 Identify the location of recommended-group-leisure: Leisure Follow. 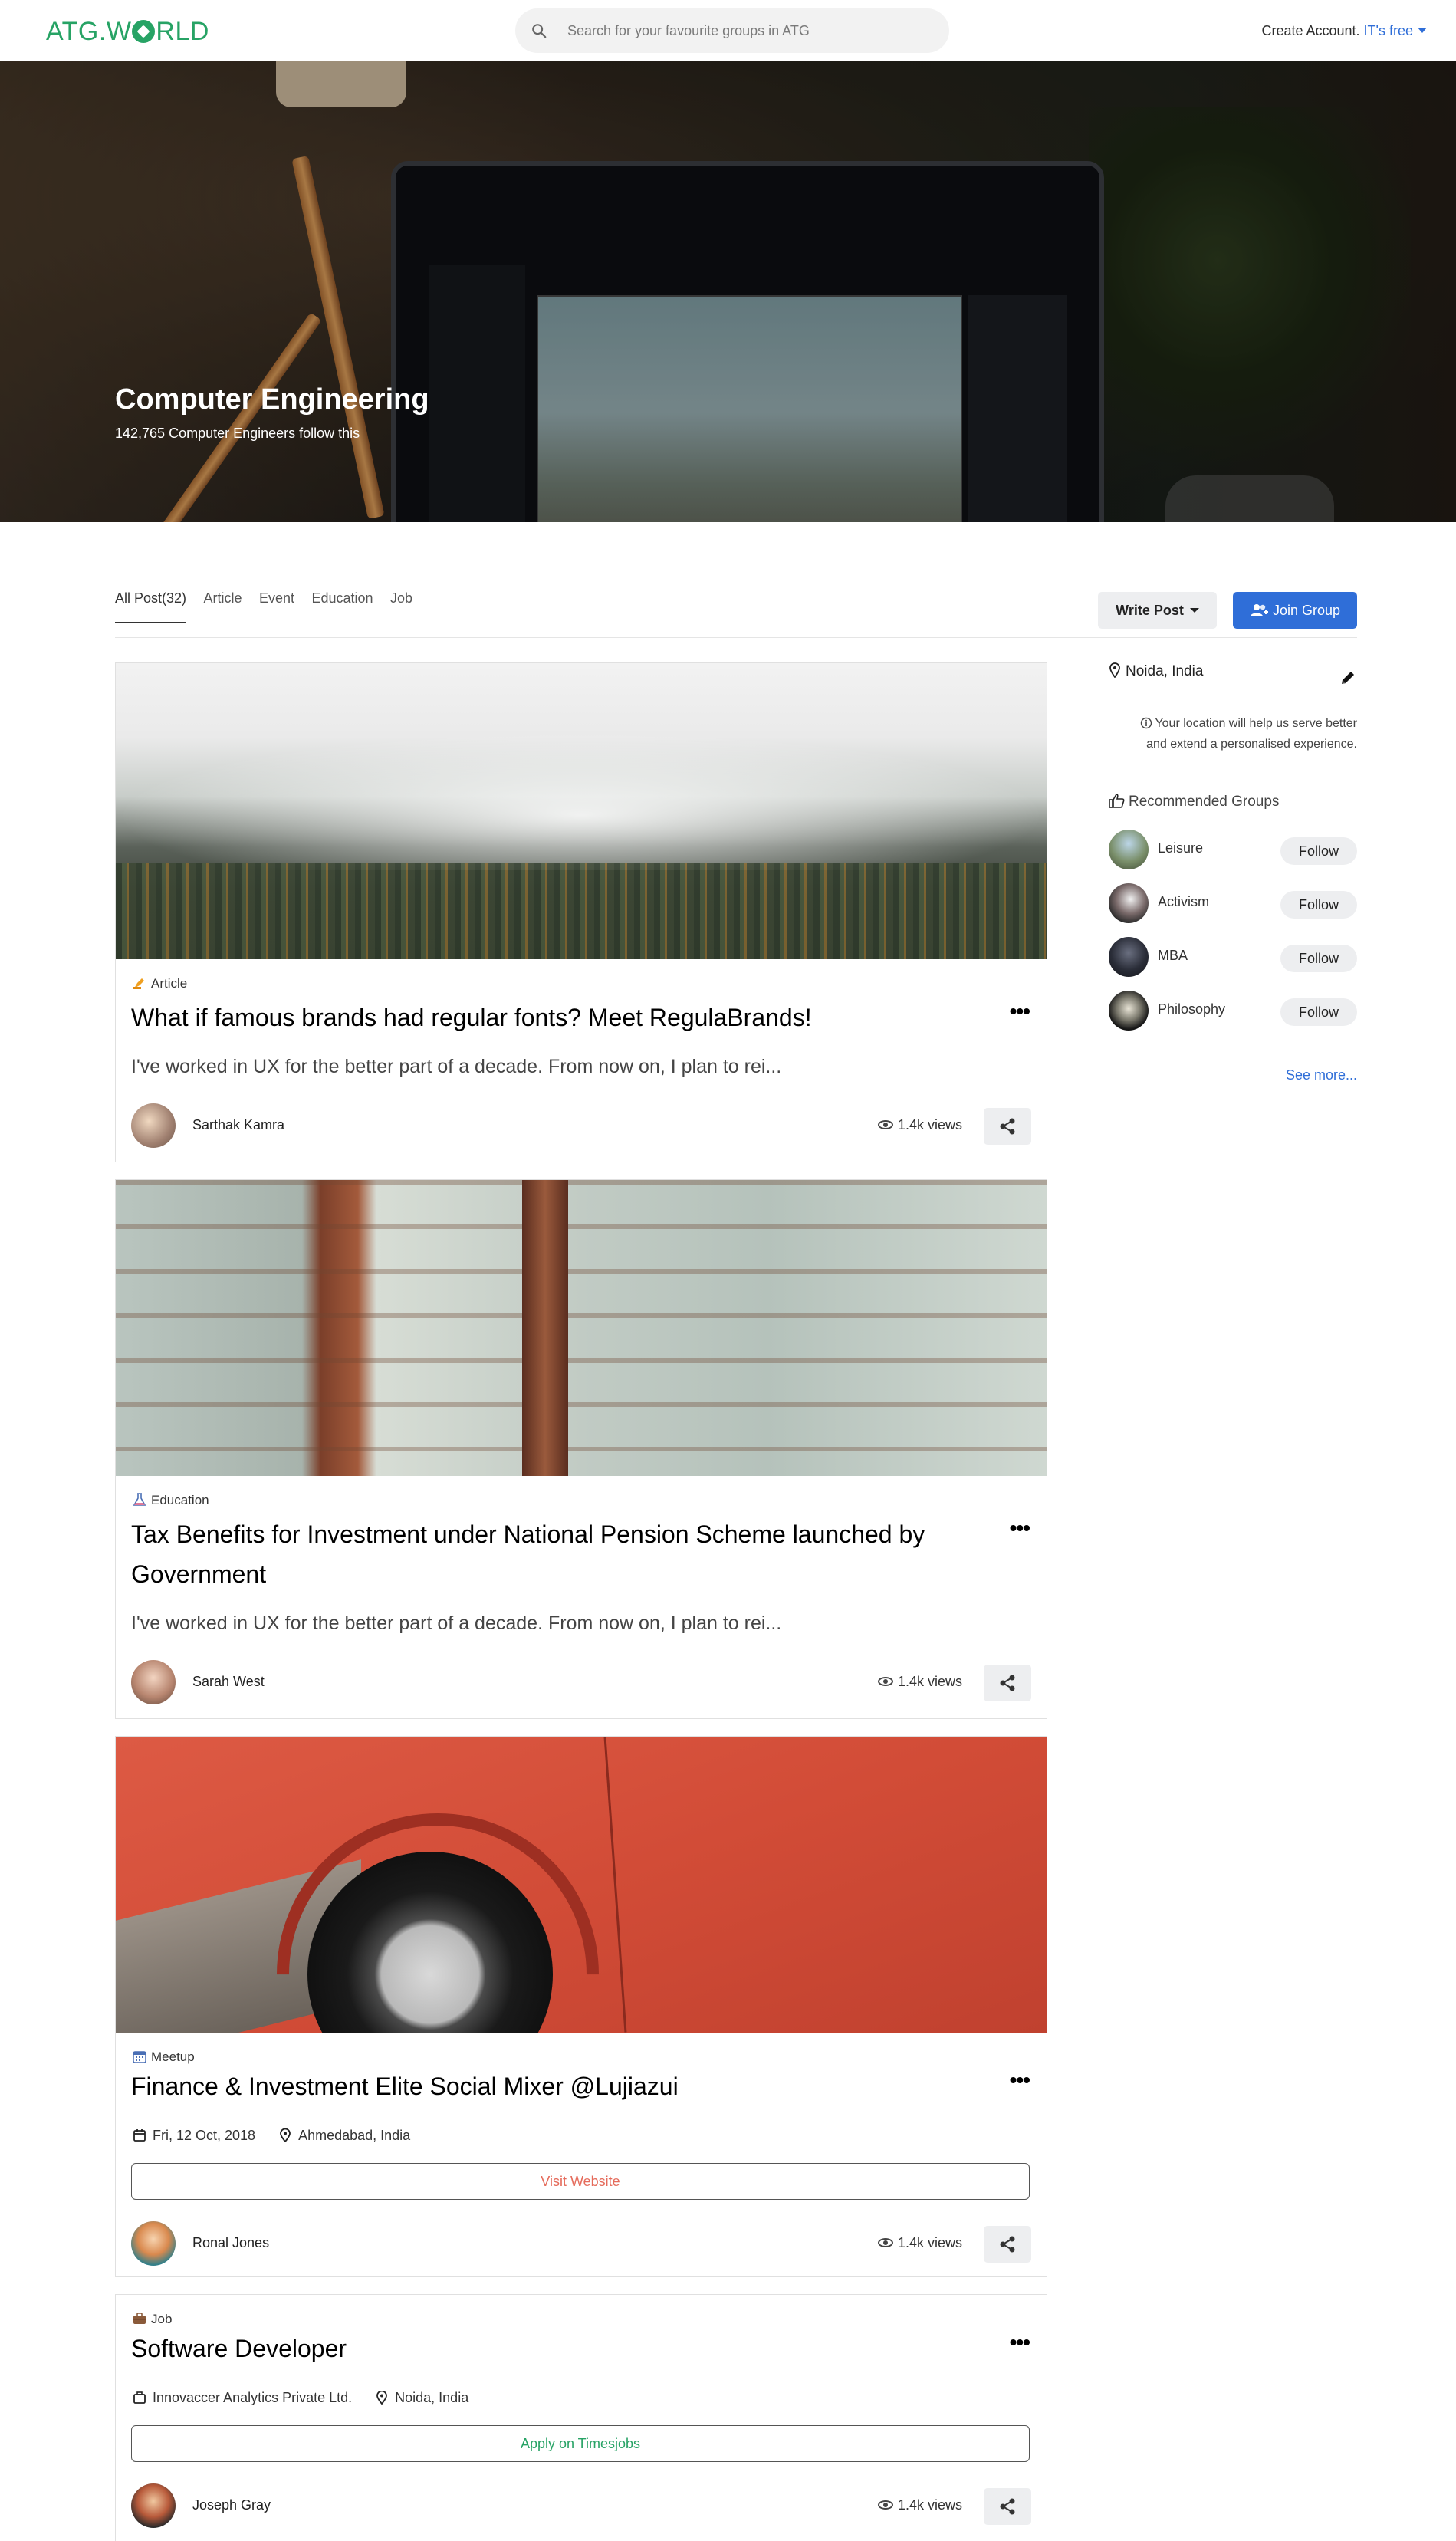
(1233, 851).